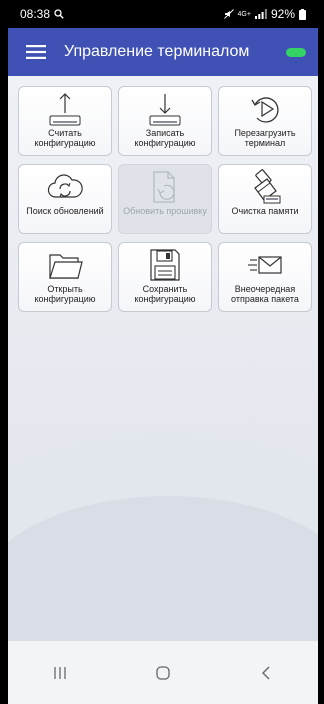 The height and width of the screenshot is (704, 324). I want to click on system-nav-bar, so click(163, 672).